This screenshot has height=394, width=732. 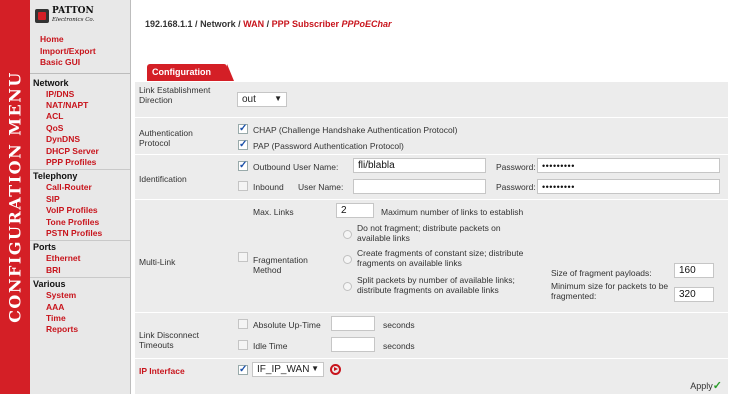 I want to click on chap-checkbox, so click(x=243, y=128).